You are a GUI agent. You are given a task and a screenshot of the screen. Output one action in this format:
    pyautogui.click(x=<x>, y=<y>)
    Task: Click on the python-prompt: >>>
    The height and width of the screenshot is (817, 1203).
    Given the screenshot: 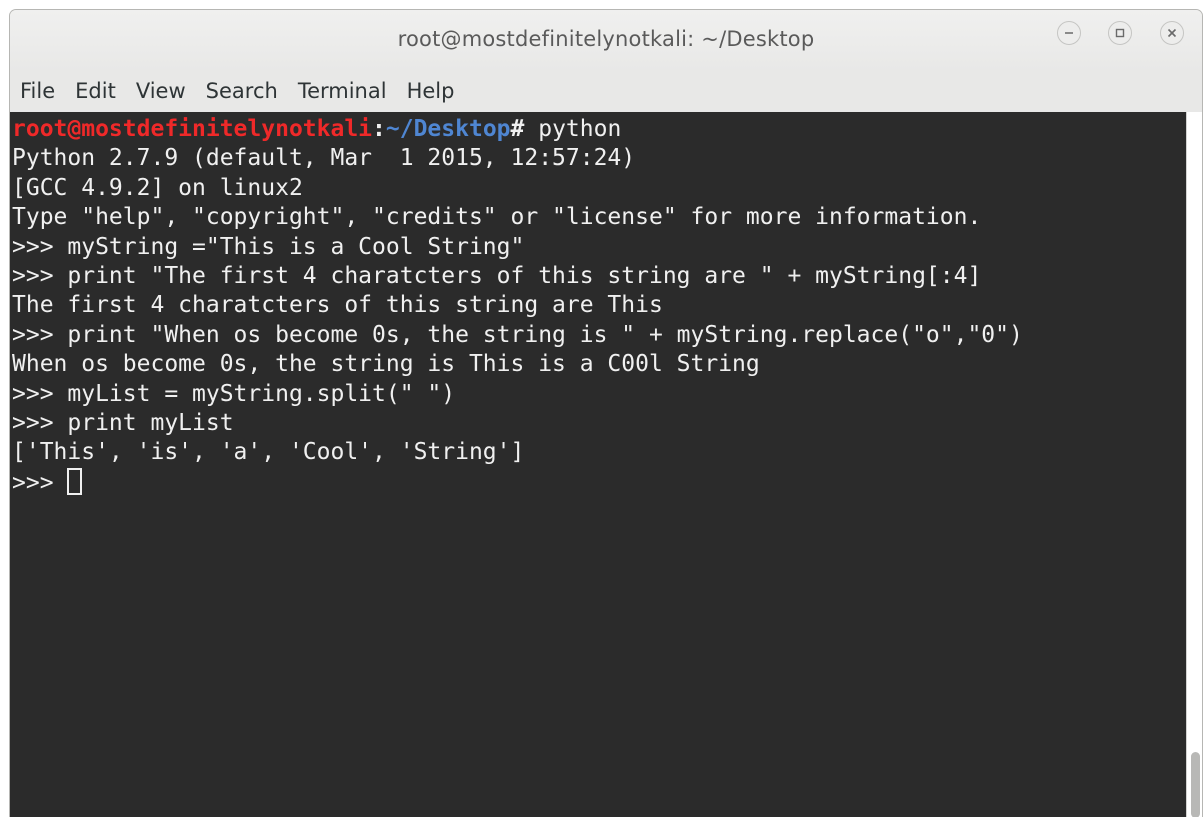 What is the action you would take?
    pyautogui.click(x=40, y=482)
    